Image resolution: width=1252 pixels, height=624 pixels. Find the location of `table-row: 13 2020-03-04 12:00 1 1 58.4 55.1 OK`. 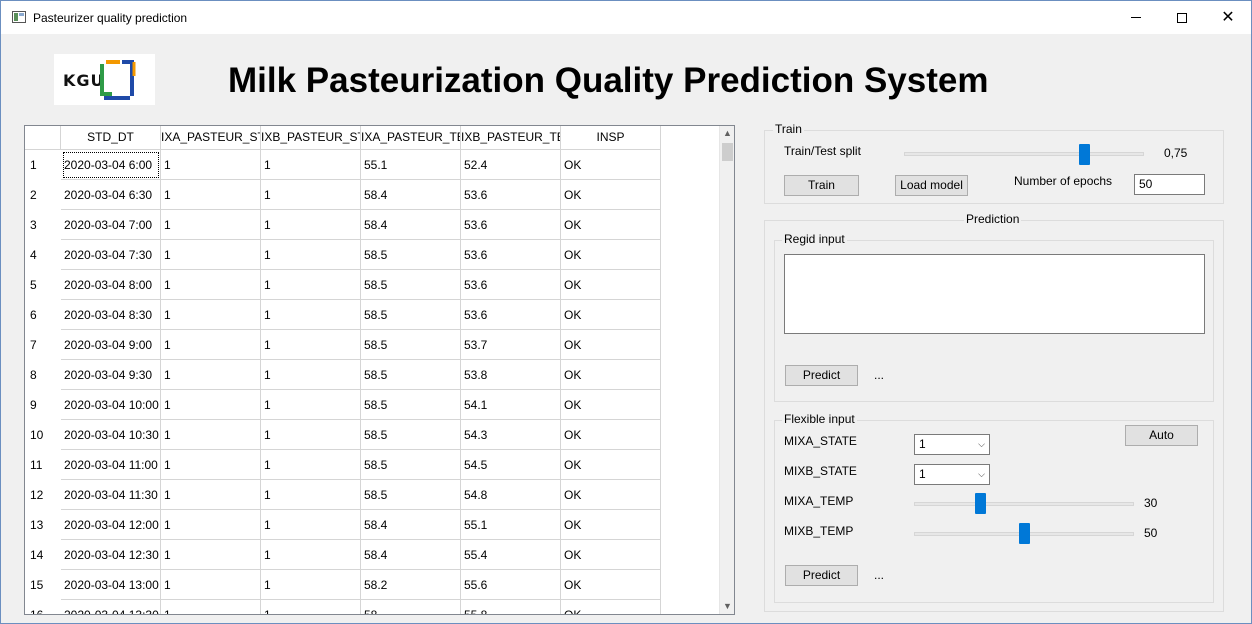

table-row: 13 2020-03-04 12:00 1 1 58.4 55.1 OK is located at coordinates (343, 525).